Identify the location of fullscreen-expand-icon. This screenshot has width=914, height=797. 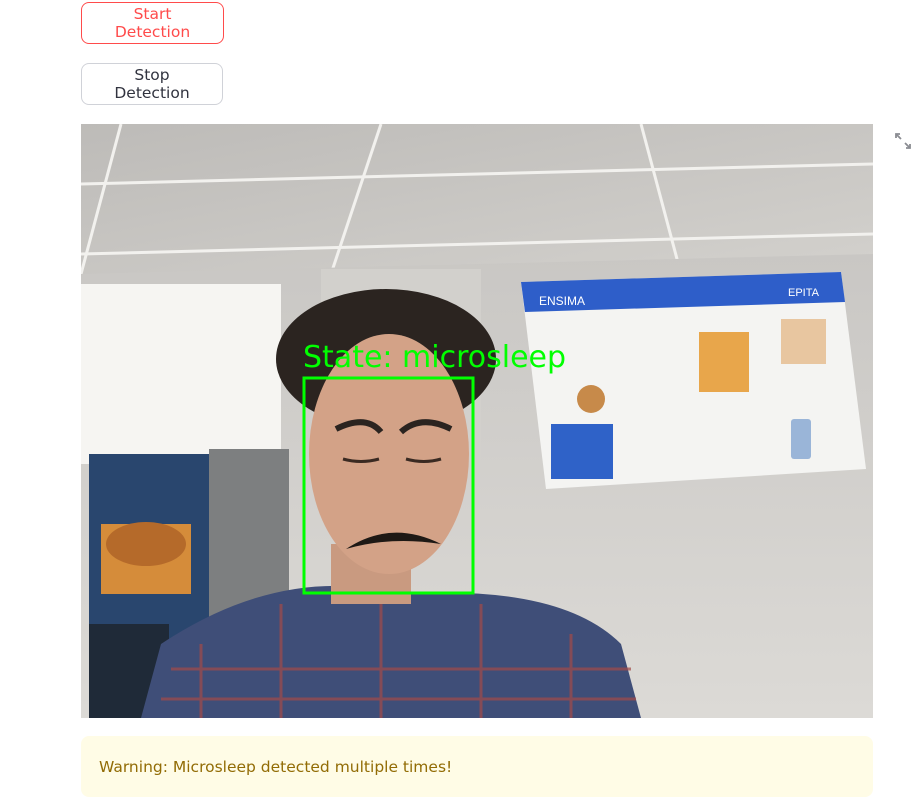
(903, 141).